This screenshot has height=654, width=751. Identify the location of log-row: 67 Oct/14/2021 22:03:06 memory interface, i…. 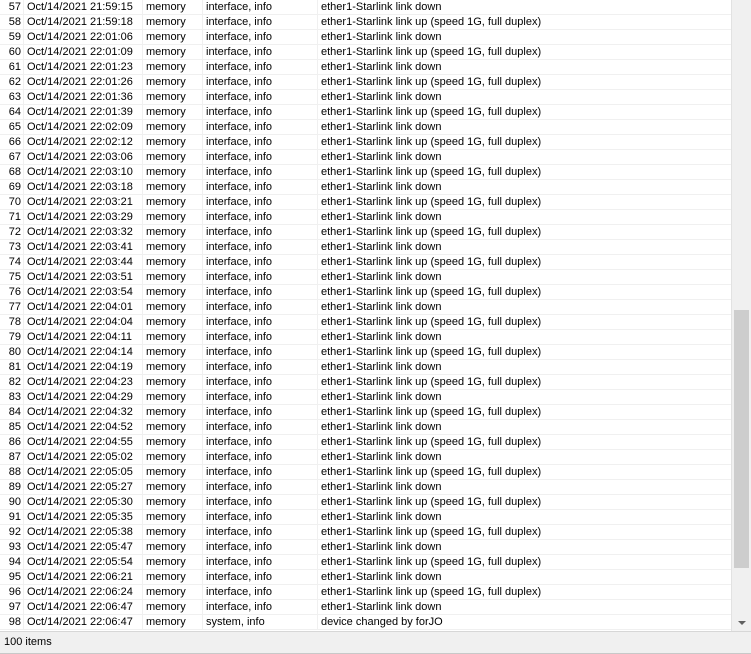
(365, 157).